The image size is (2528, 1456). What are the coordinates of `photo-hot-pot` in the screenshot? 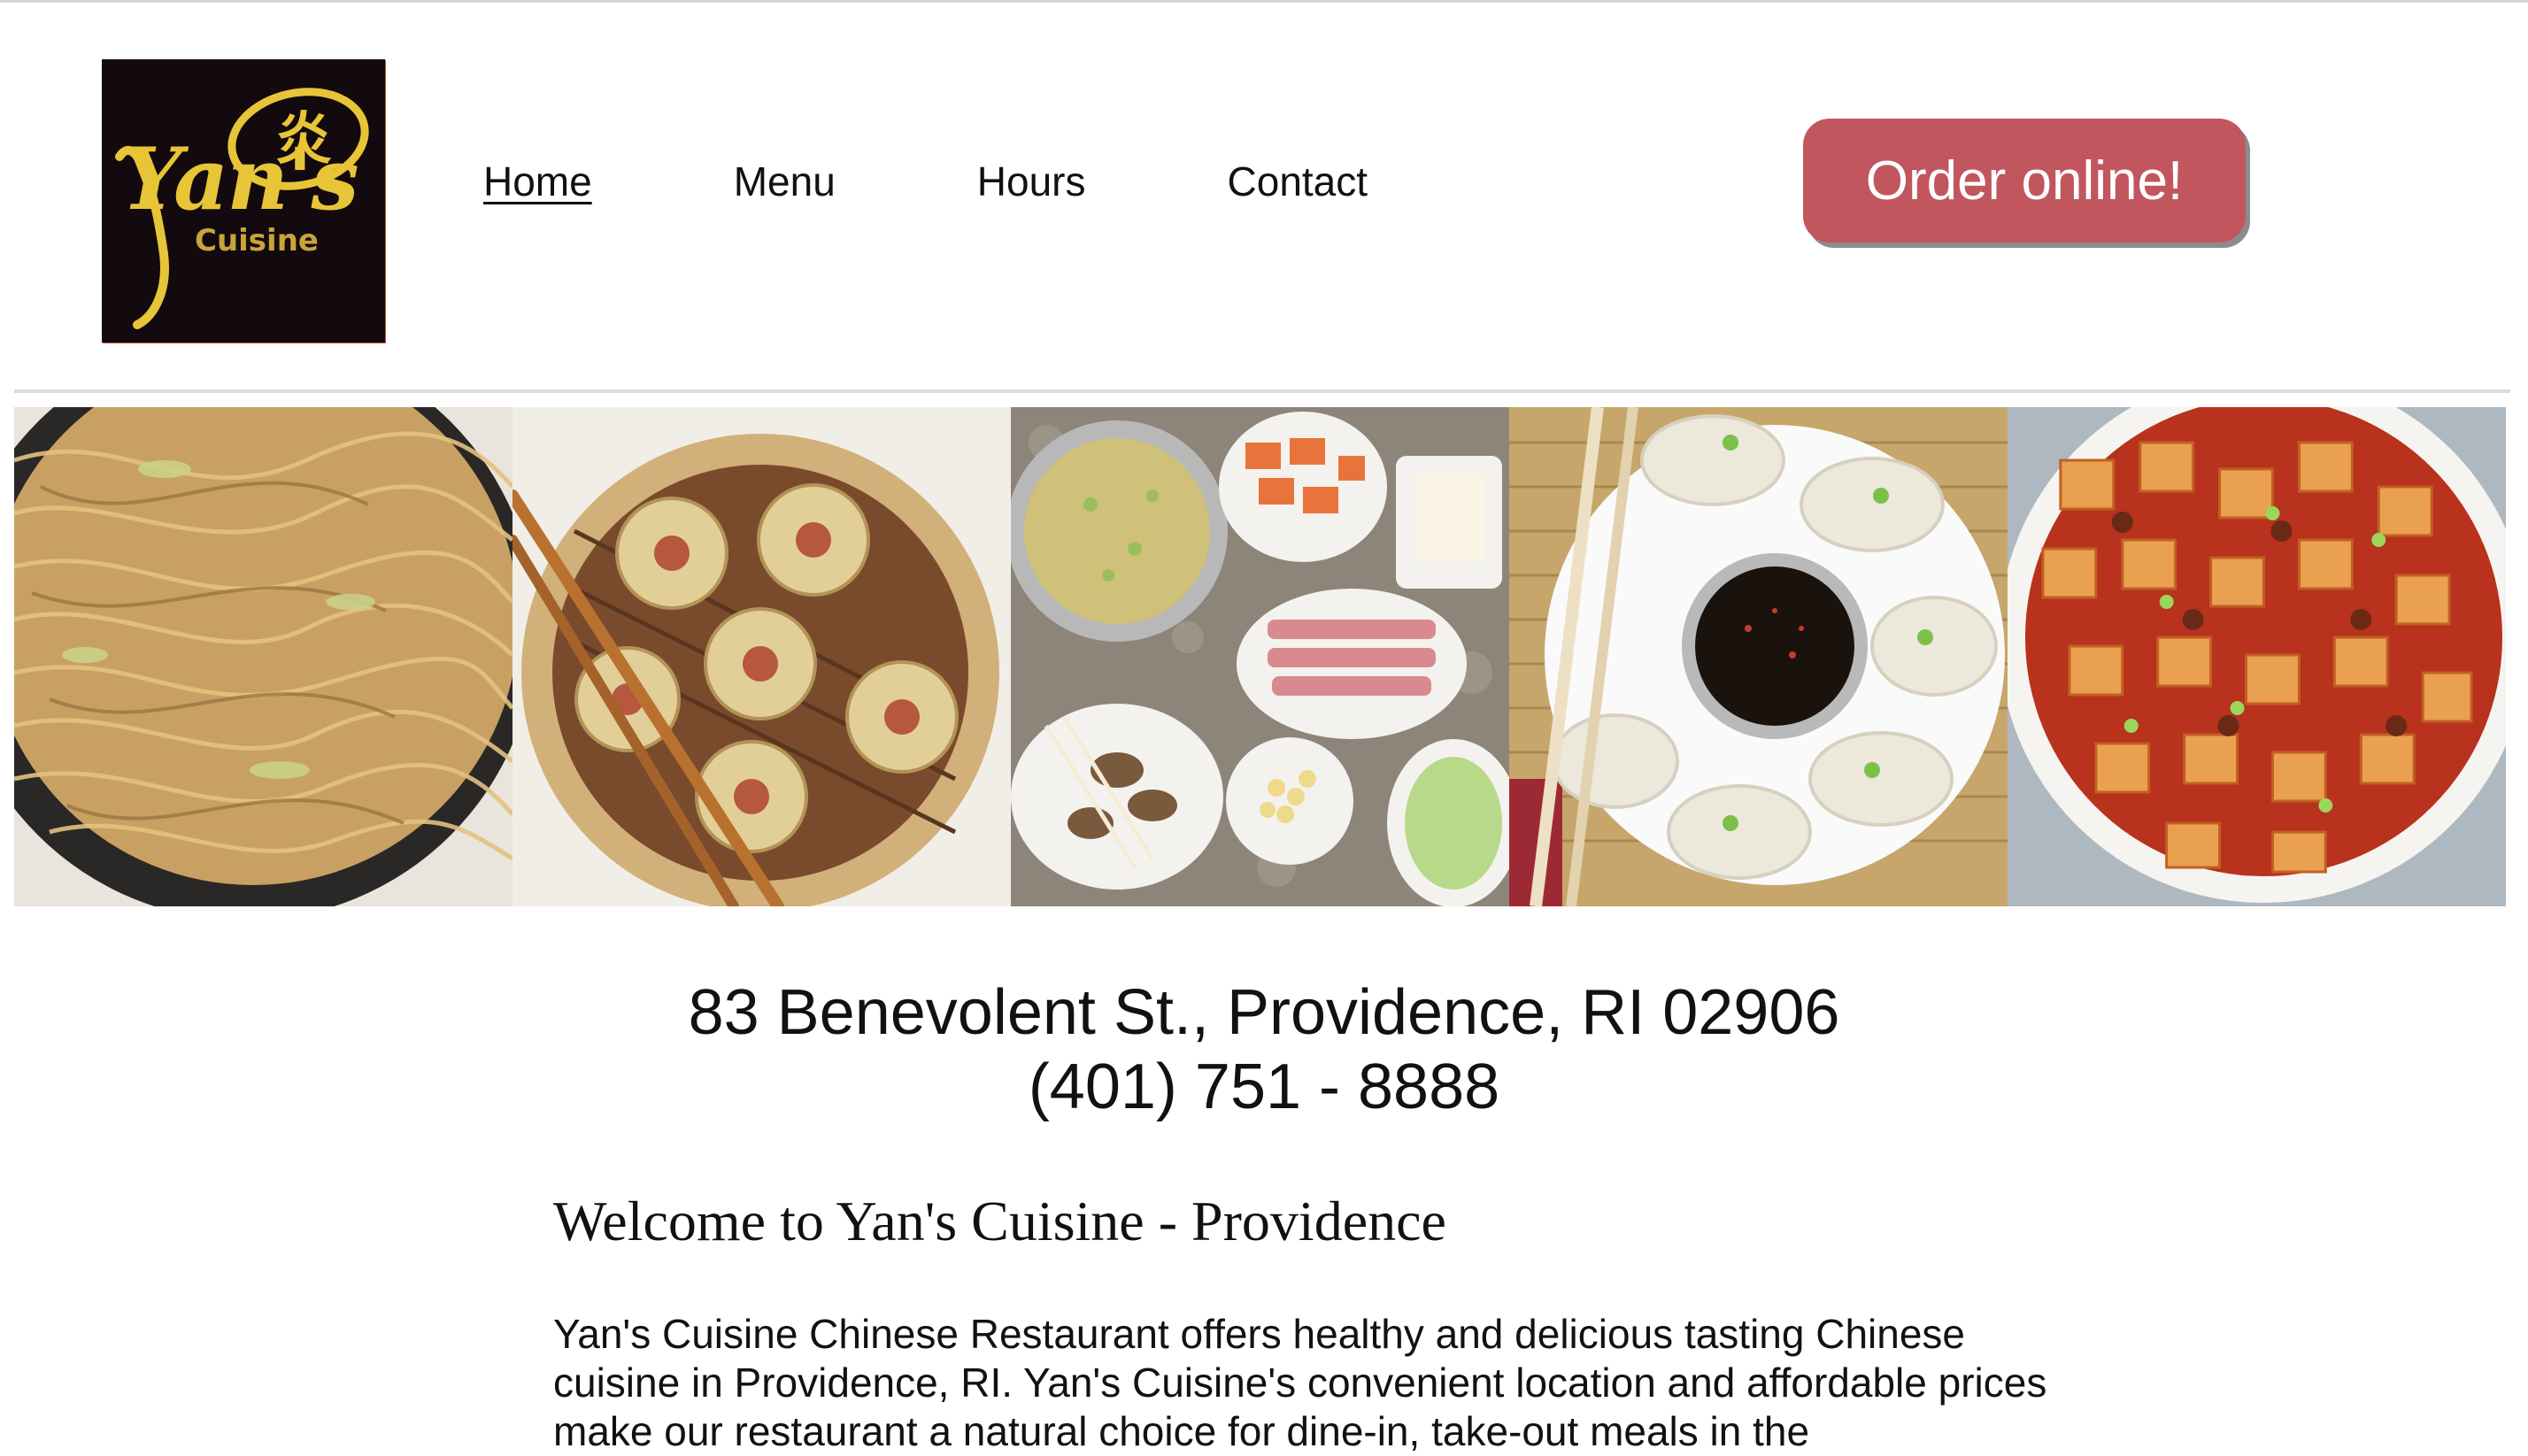 It's located at (1260, 656).